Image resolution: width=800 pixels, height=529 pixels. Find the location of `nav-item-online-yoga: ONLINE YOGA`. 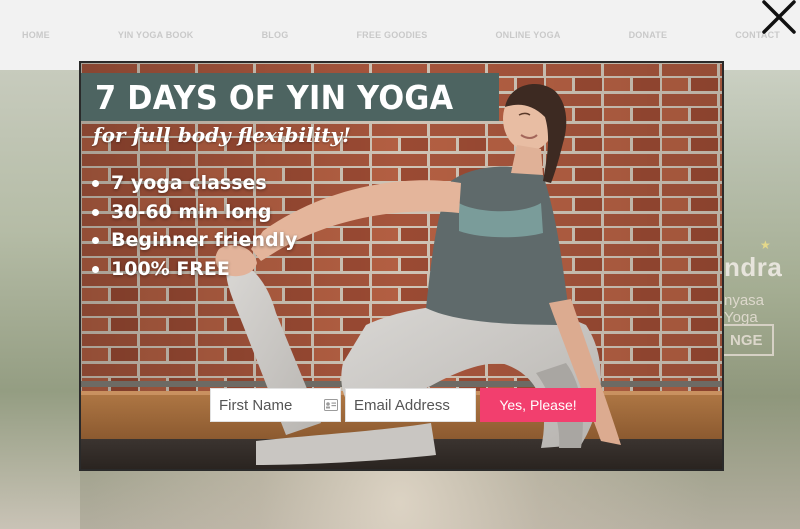

nav-item-online-yoga: ONLINE YOGA is located at coordinates (527, 35).